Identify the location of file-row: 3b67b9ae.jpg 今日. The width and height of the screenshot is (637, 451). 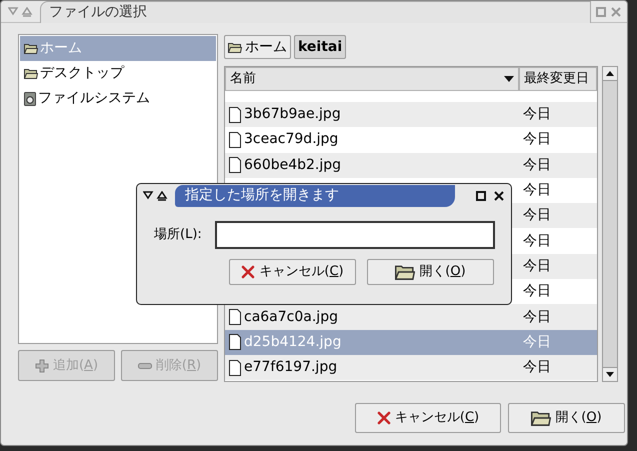
(411, 115).